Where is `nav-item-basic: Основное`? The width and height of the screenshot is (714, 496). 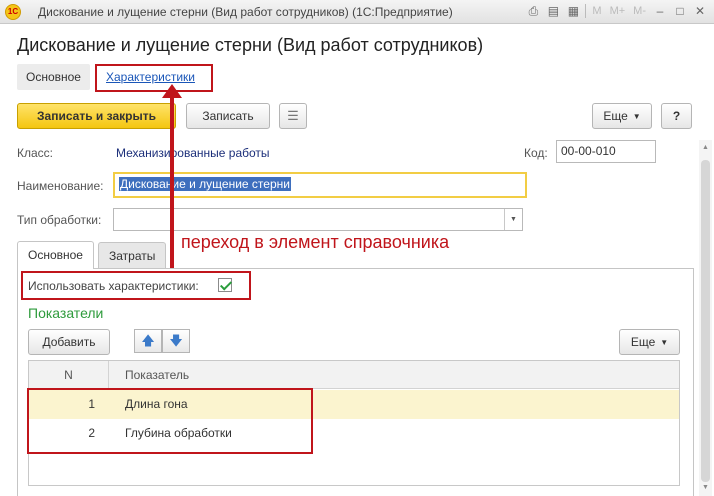 nav-item-basic: Основное is located at coordinates (53, 77).